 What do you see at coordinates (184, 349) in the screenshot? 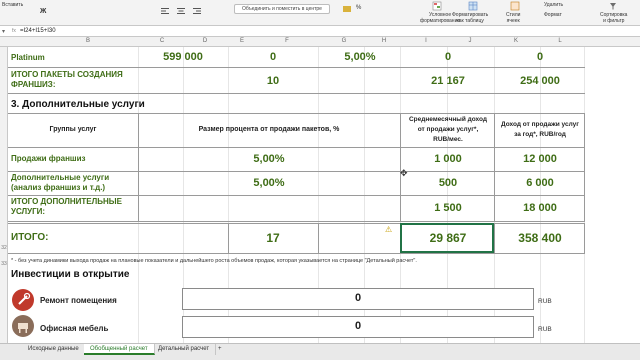
I see `tab-detailed: Детальный расчет` at bounding box center [184, 349].